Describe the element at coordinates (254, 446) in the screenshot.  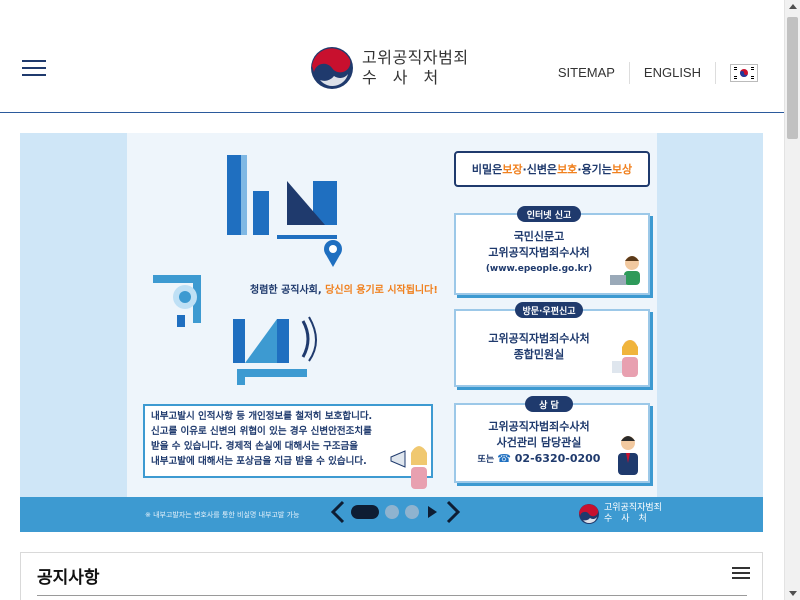
I see `protection-line: 받을 수 있습니다. 경제적 손실에 대해서는 구조금을` at that location.